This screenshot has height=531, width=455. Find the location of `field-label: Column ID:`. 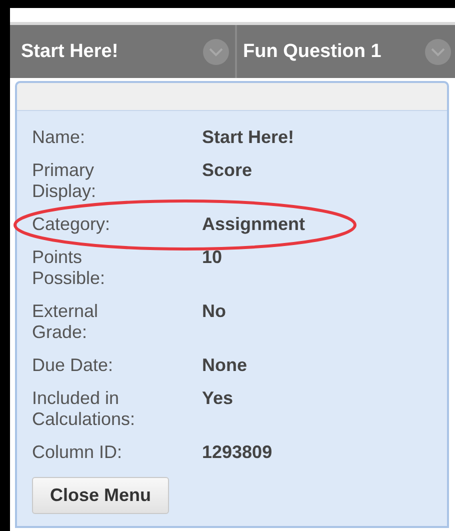

field-label: Column ID: is located at coordinates (78, 452).